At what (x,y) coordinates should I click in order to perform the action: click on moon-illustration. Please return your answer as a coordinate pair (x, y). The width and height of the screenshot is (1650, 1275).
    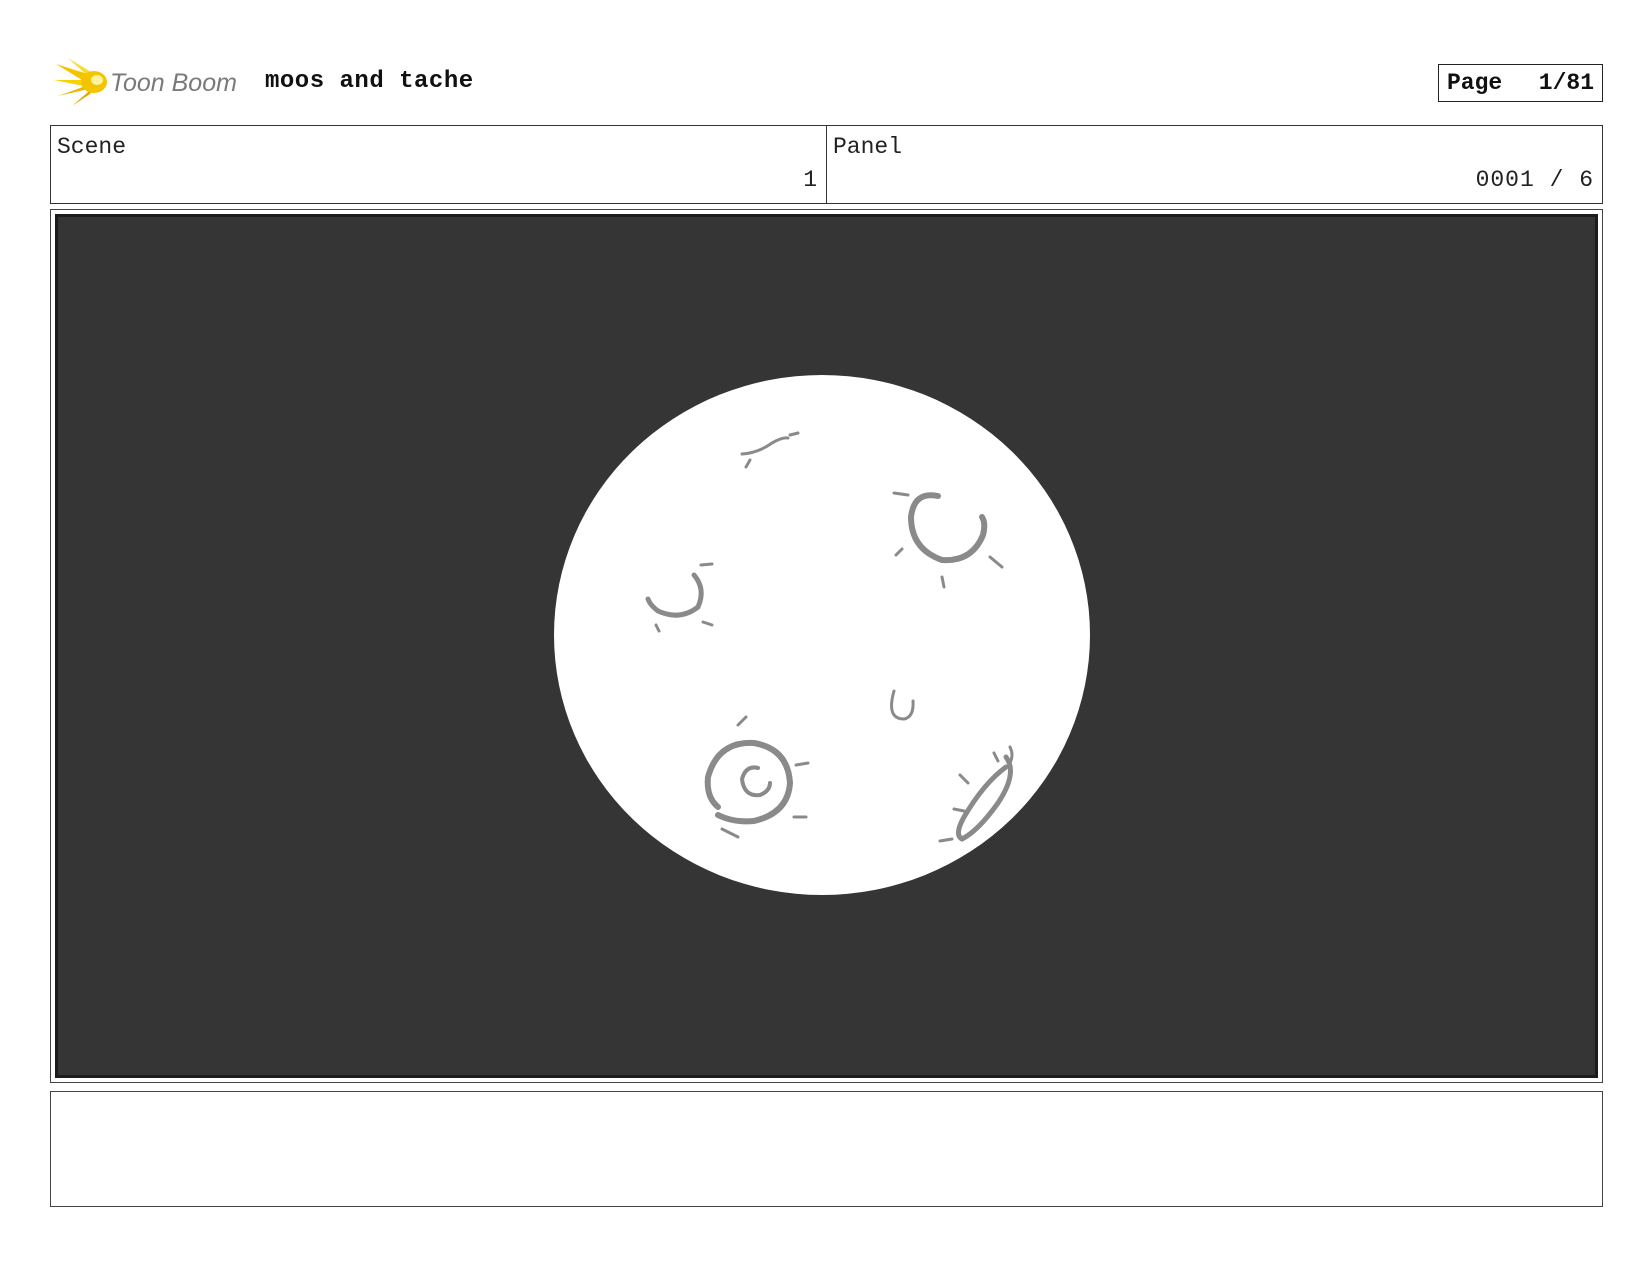
    Looking at the image, I should click on (822, 635).